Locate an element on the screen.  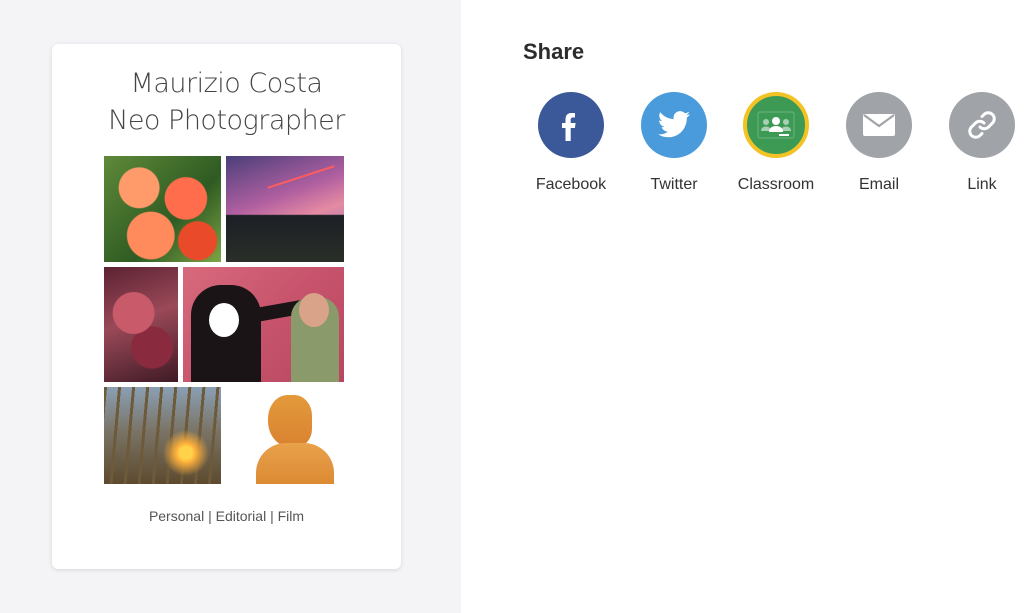
facebook-circle is located at coordinates (571, 125).